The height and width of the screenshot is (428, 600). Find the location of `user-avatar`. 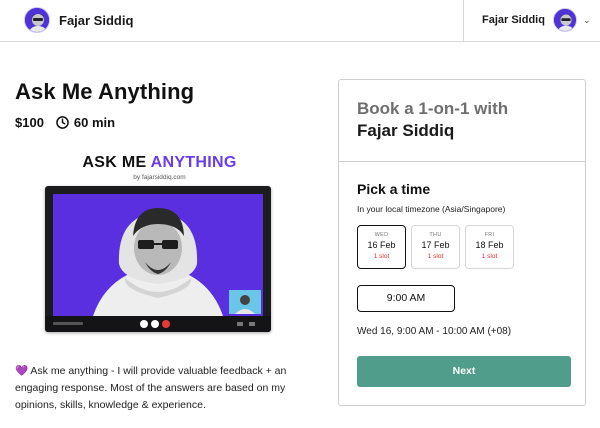

user-avatar is located at coordinates (564, 20).